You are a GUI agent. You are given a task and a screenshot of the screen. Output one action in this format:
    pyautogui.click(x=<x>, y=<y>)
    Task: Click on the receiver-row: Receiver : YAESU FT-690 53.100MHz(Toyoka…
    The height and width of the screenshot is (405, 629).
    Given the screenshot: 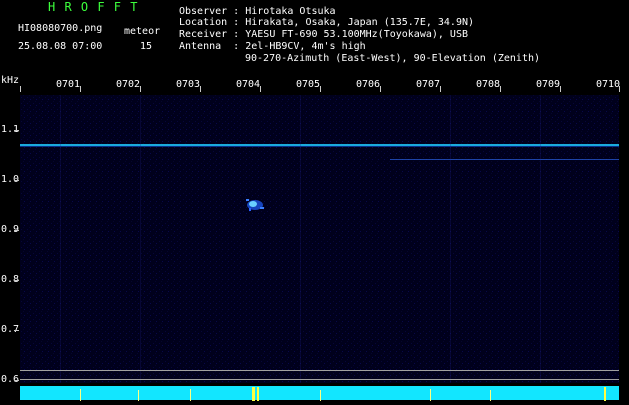 What is the action you would take?
    pyautogui.click(x=323, y=34)
    